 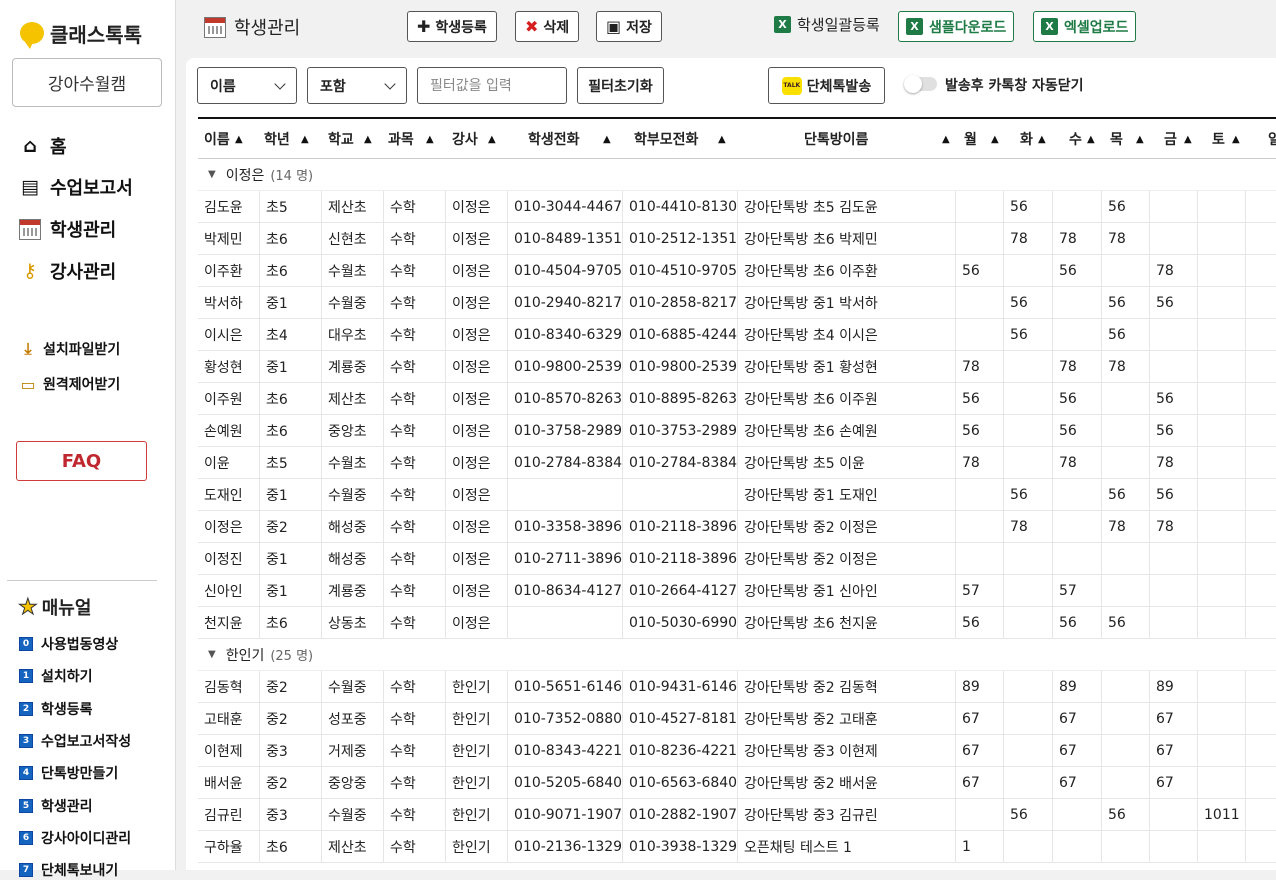 I want to click on collapse-triangle-icon: ▼, so click(x=212, y=174).